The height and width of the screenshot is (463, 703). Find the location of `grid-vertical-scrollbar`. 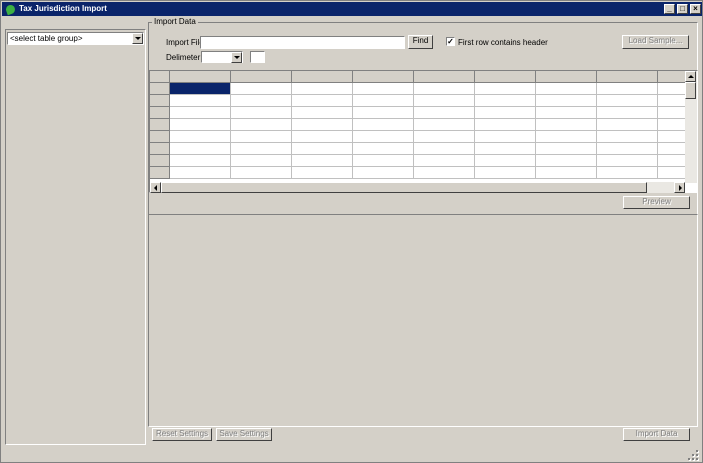

grid-vertical-scrollbar is located at coordinates (691, 127).